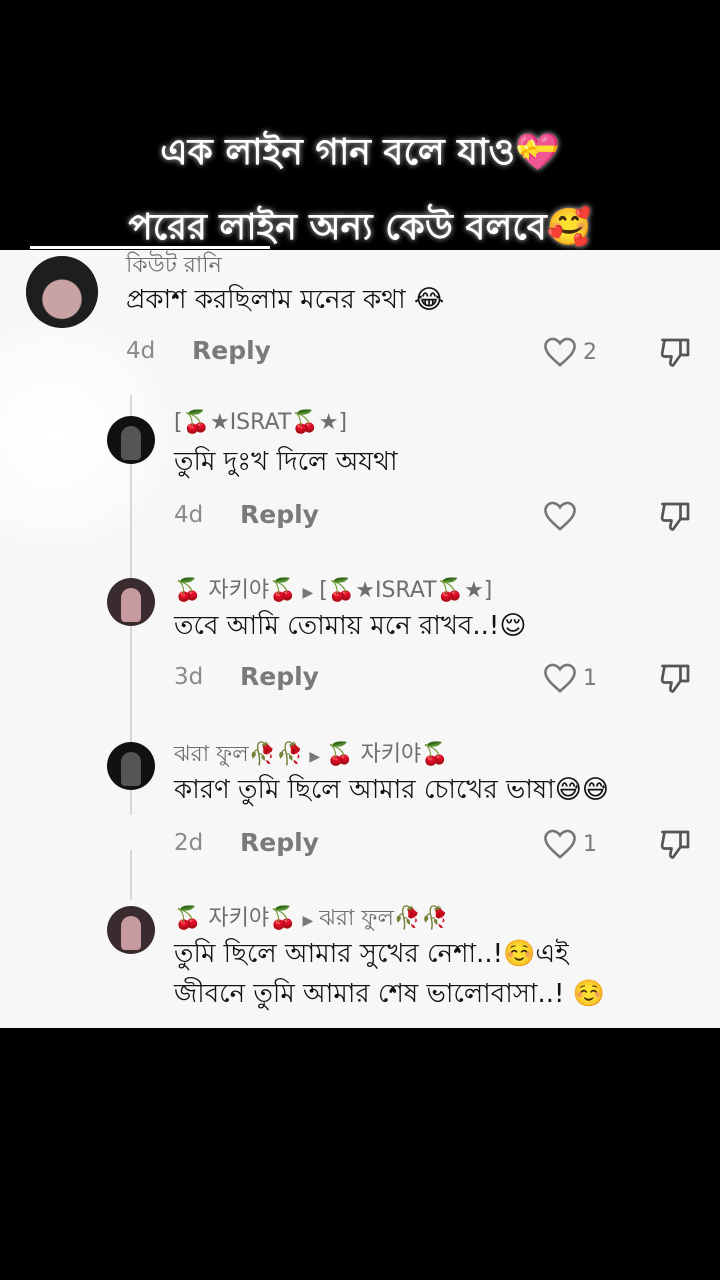  Describe the element at coordinates (371, 954) in the screenshot. I see `comment-text-line-1: তুমি ছিলে আমার সুখের নেশা..!☺️এই` at that location.